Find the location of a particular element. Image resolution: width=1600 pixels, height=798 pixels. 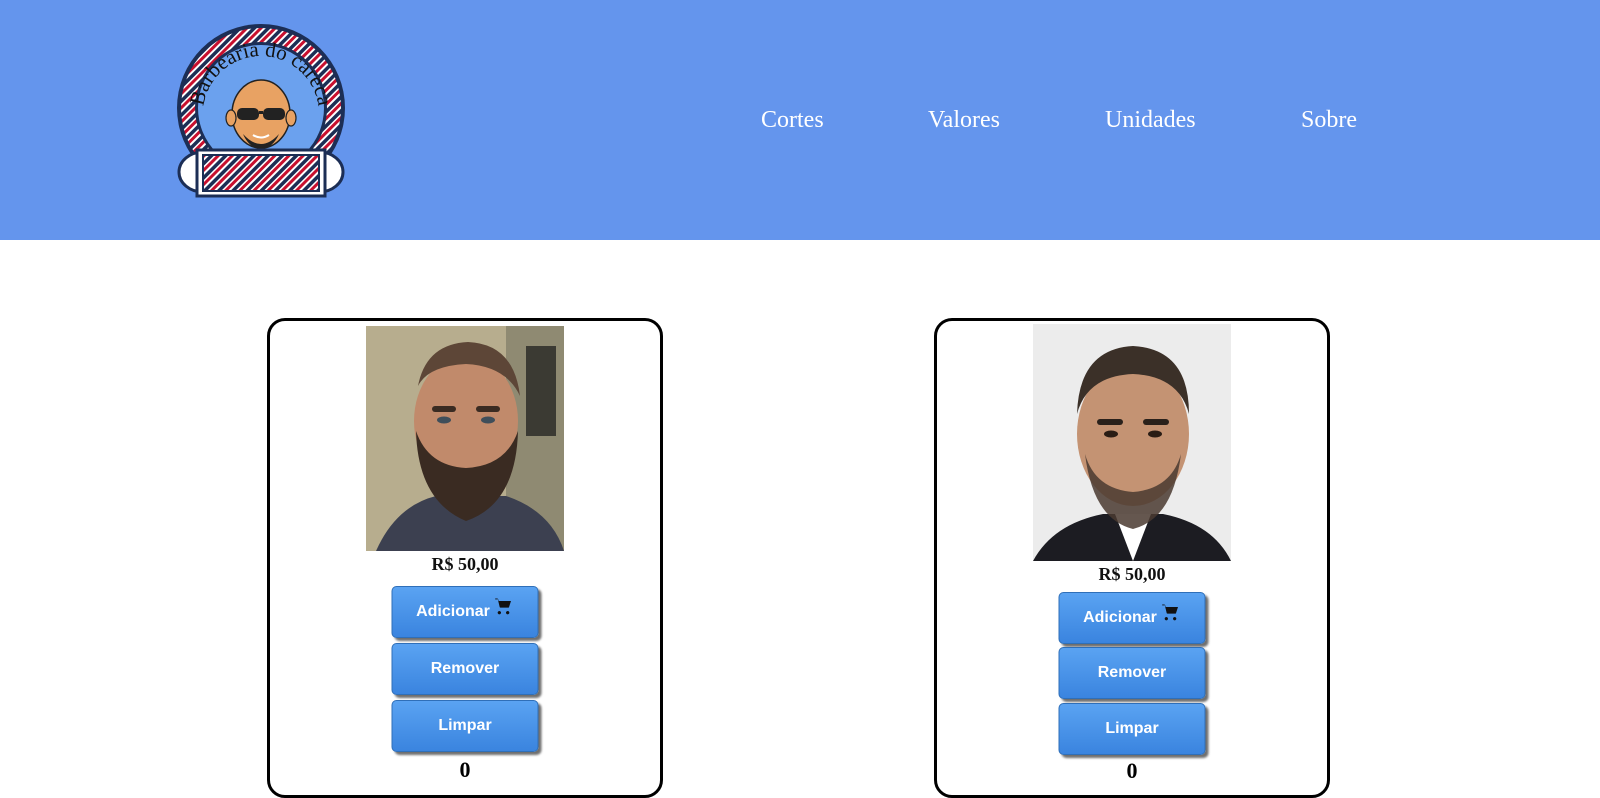

nav-item-cortes: Cortes is located at coordinates (792, 120).